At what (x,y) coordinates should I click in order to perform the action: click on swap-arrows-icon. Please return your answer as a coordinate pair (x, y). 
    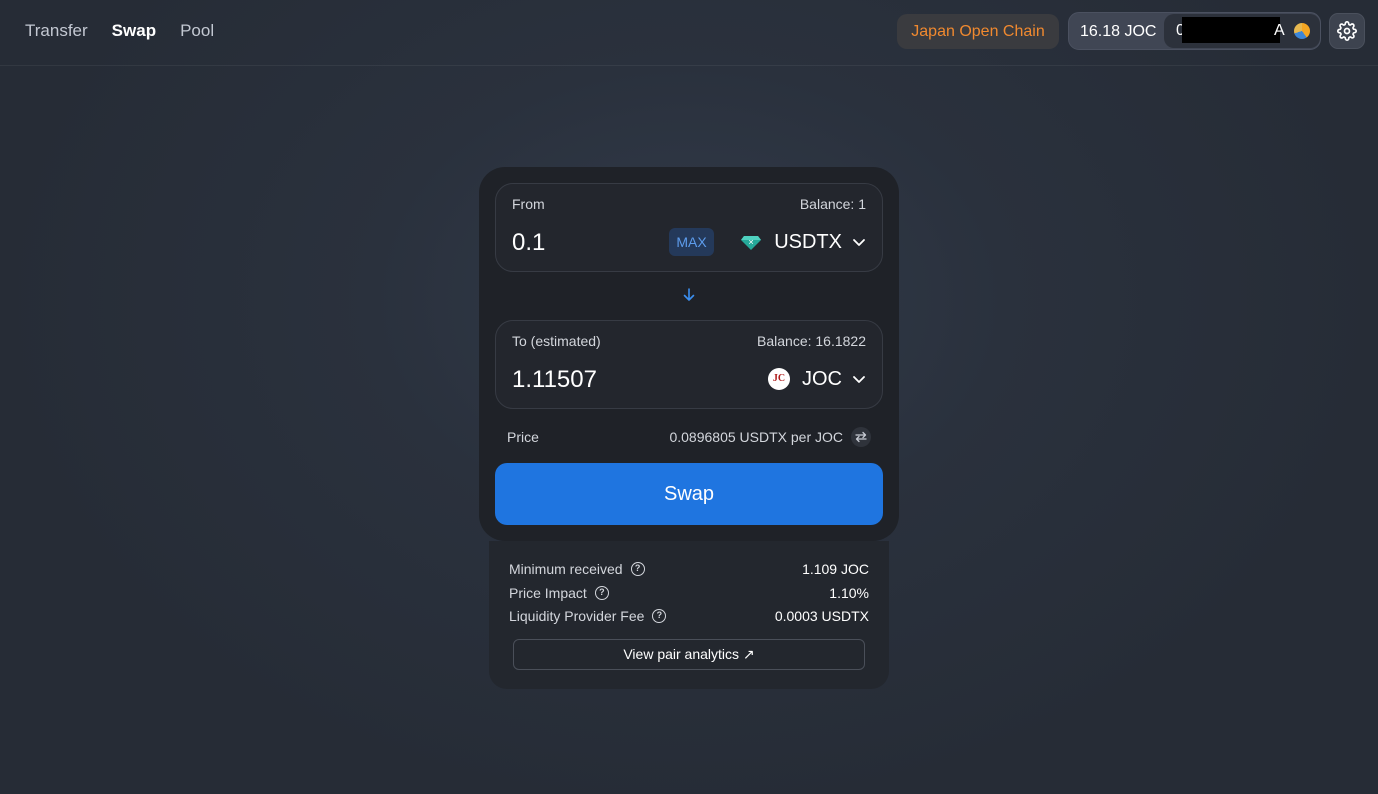
    Looking at the image, I should click on (861, 437).